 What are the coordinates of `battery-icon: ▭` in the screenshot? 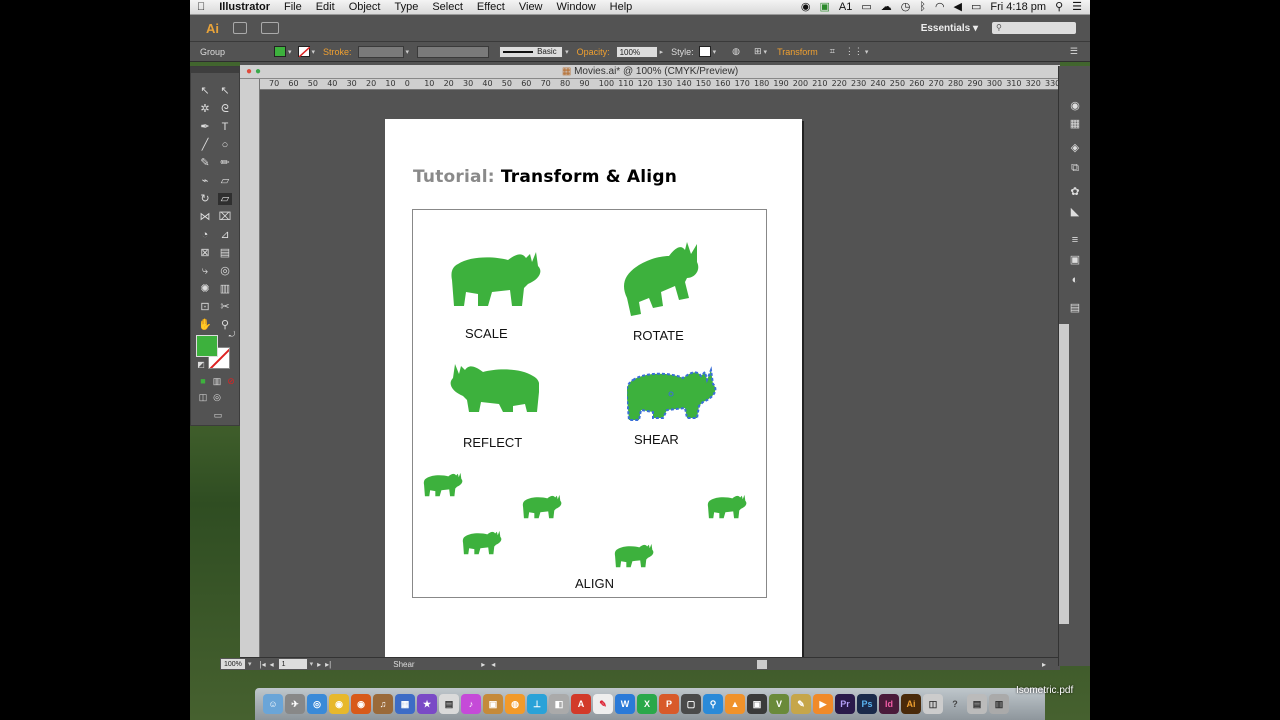 It's located at (976, 7).